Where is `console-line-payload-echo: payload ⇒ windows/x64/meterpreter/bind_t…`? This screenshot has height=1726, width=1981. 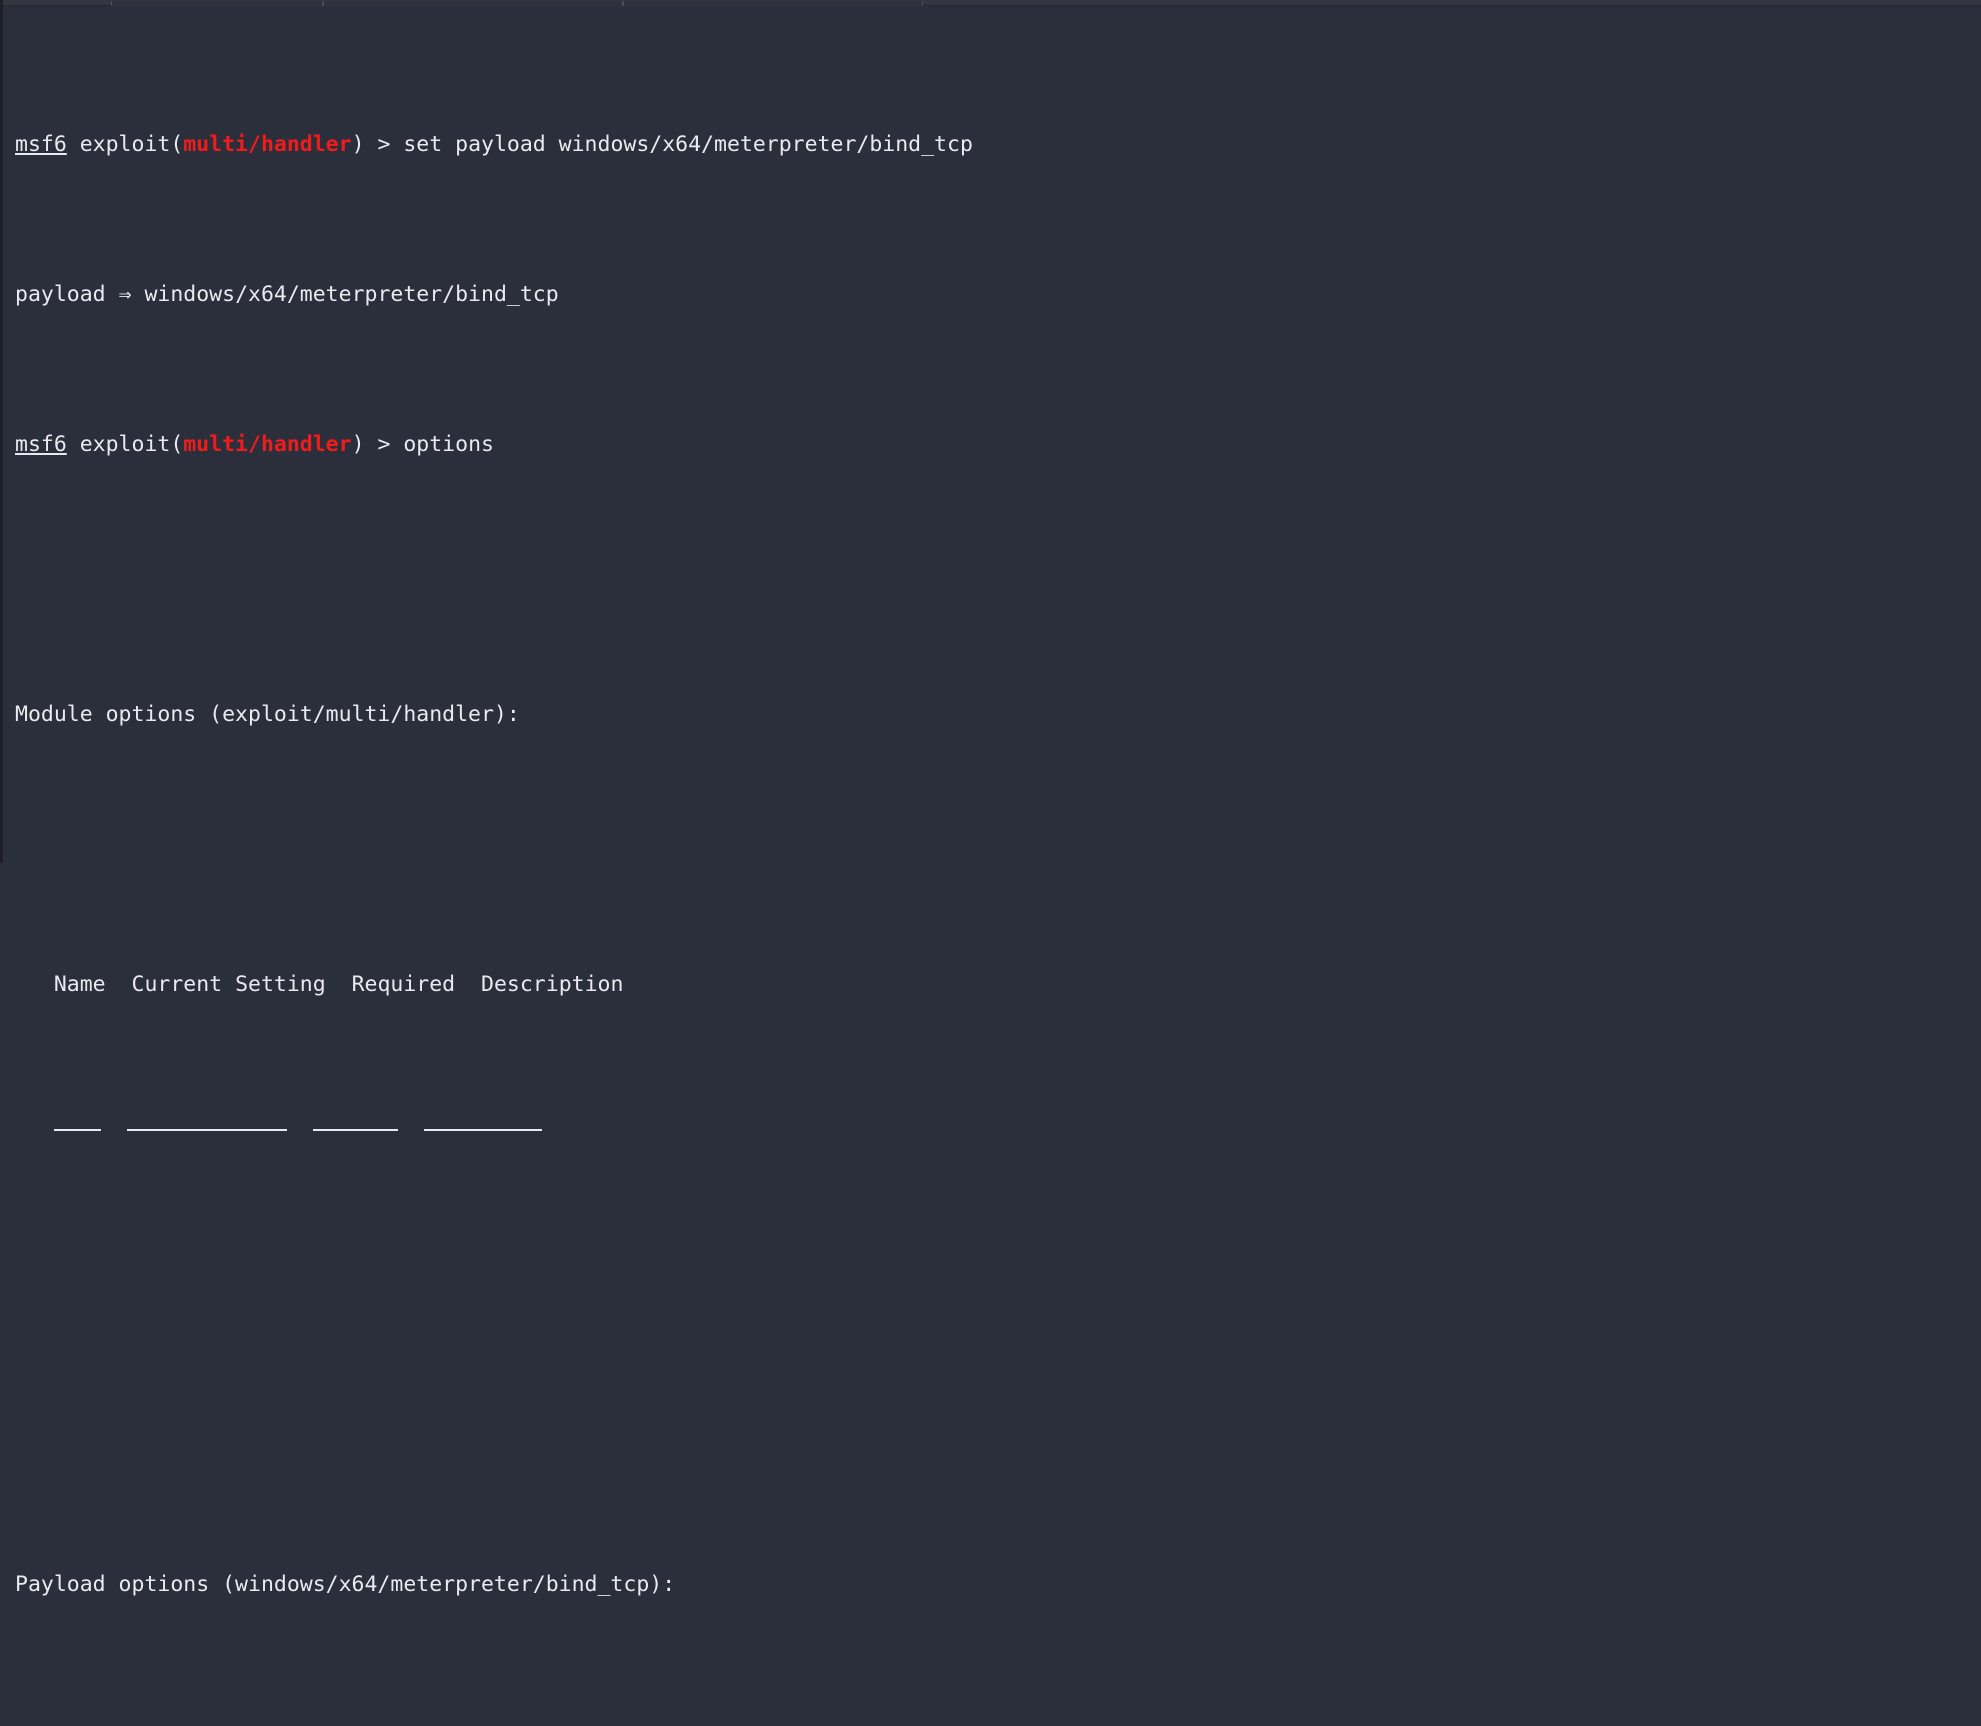 console-line-payload-echo: payload ⇒ windows/x64/meterpreter/bind_t… is located at coordinates (998, 295).